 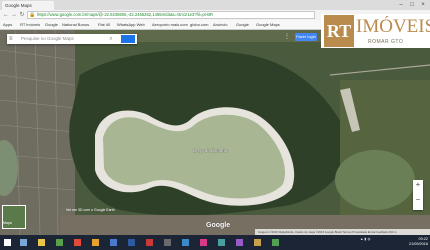 I want to click on clock-date: 21/09/2016, so click(x=418, y=244).